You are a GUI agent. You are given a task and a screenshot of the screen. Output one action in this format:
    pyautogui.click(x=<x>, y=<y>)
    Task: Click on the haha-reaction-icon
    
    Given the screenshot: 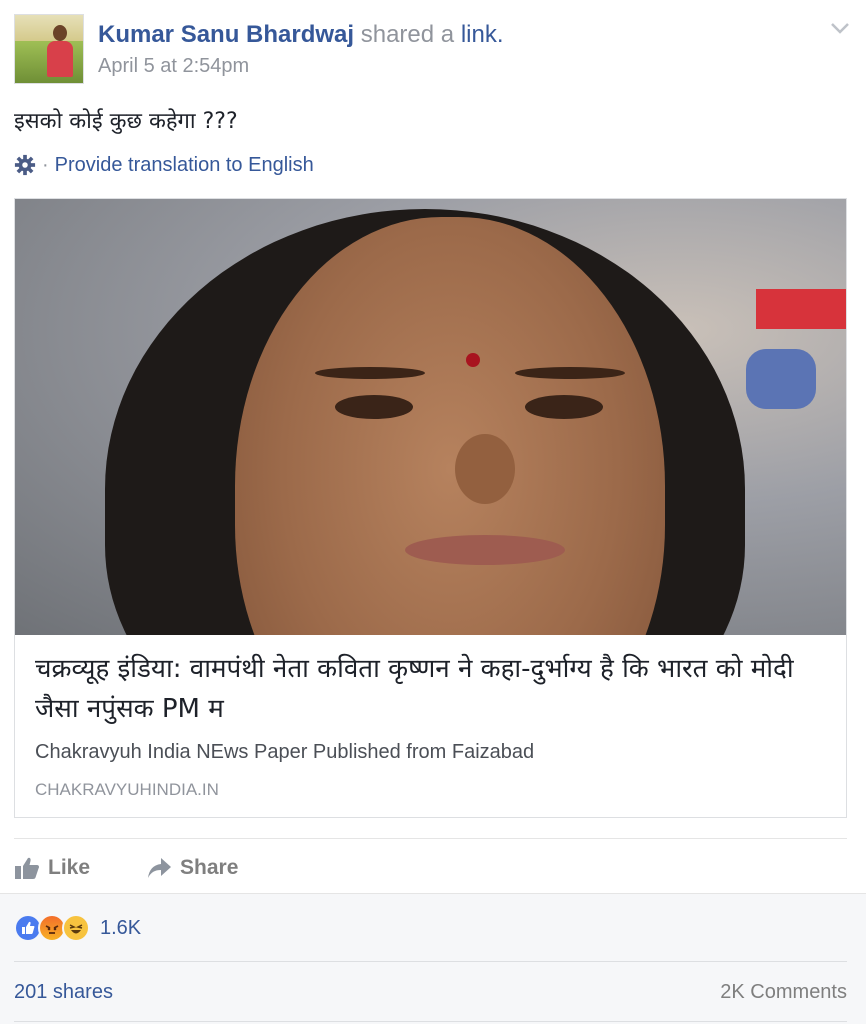 What is the action you would take?
    pyautogui.click(x=76, y=928)
    